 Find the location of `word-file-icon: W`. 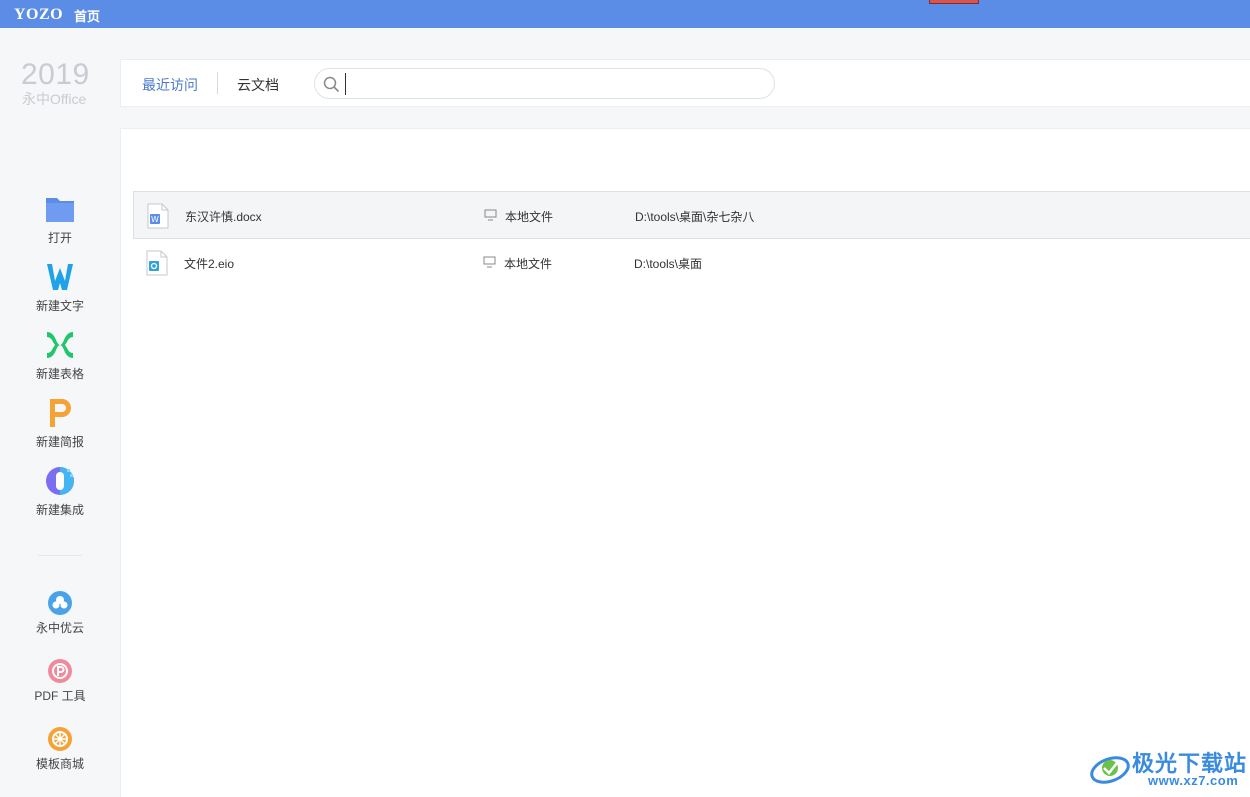

word-file-icon: W is located at coordinates (158, 216).